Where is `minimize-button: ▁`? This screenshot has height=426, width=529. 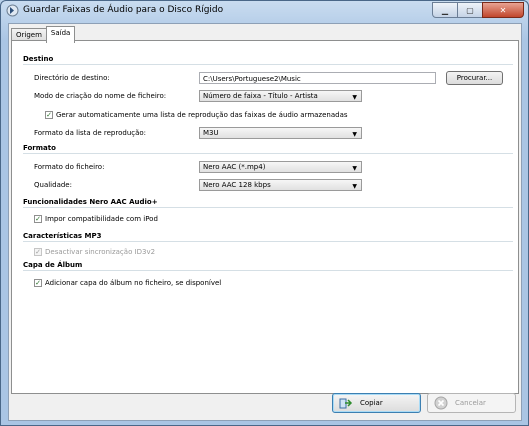
minimize-button: ▁ is located at coordinates (445, 10).